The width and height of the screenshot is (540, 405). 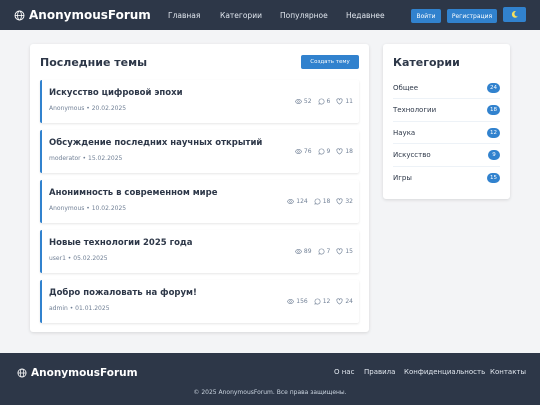 I want to click on views-stat: 156, so click(x=297, y=301).